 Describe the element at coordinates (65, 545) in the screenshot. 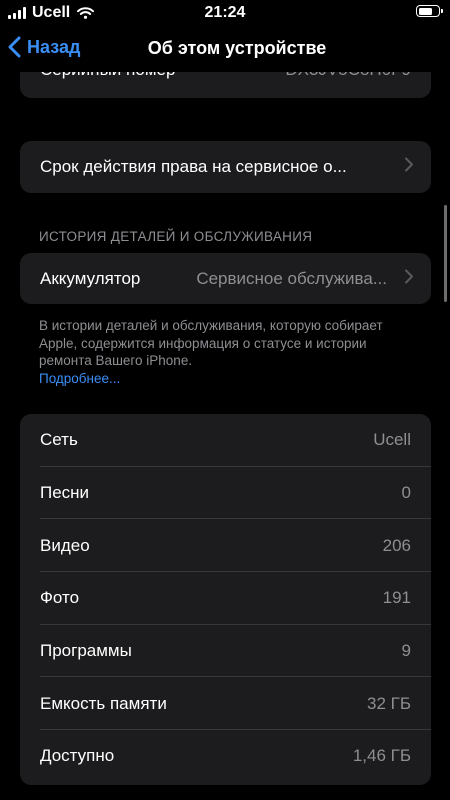

I see `stat-label: Видео` at that location.